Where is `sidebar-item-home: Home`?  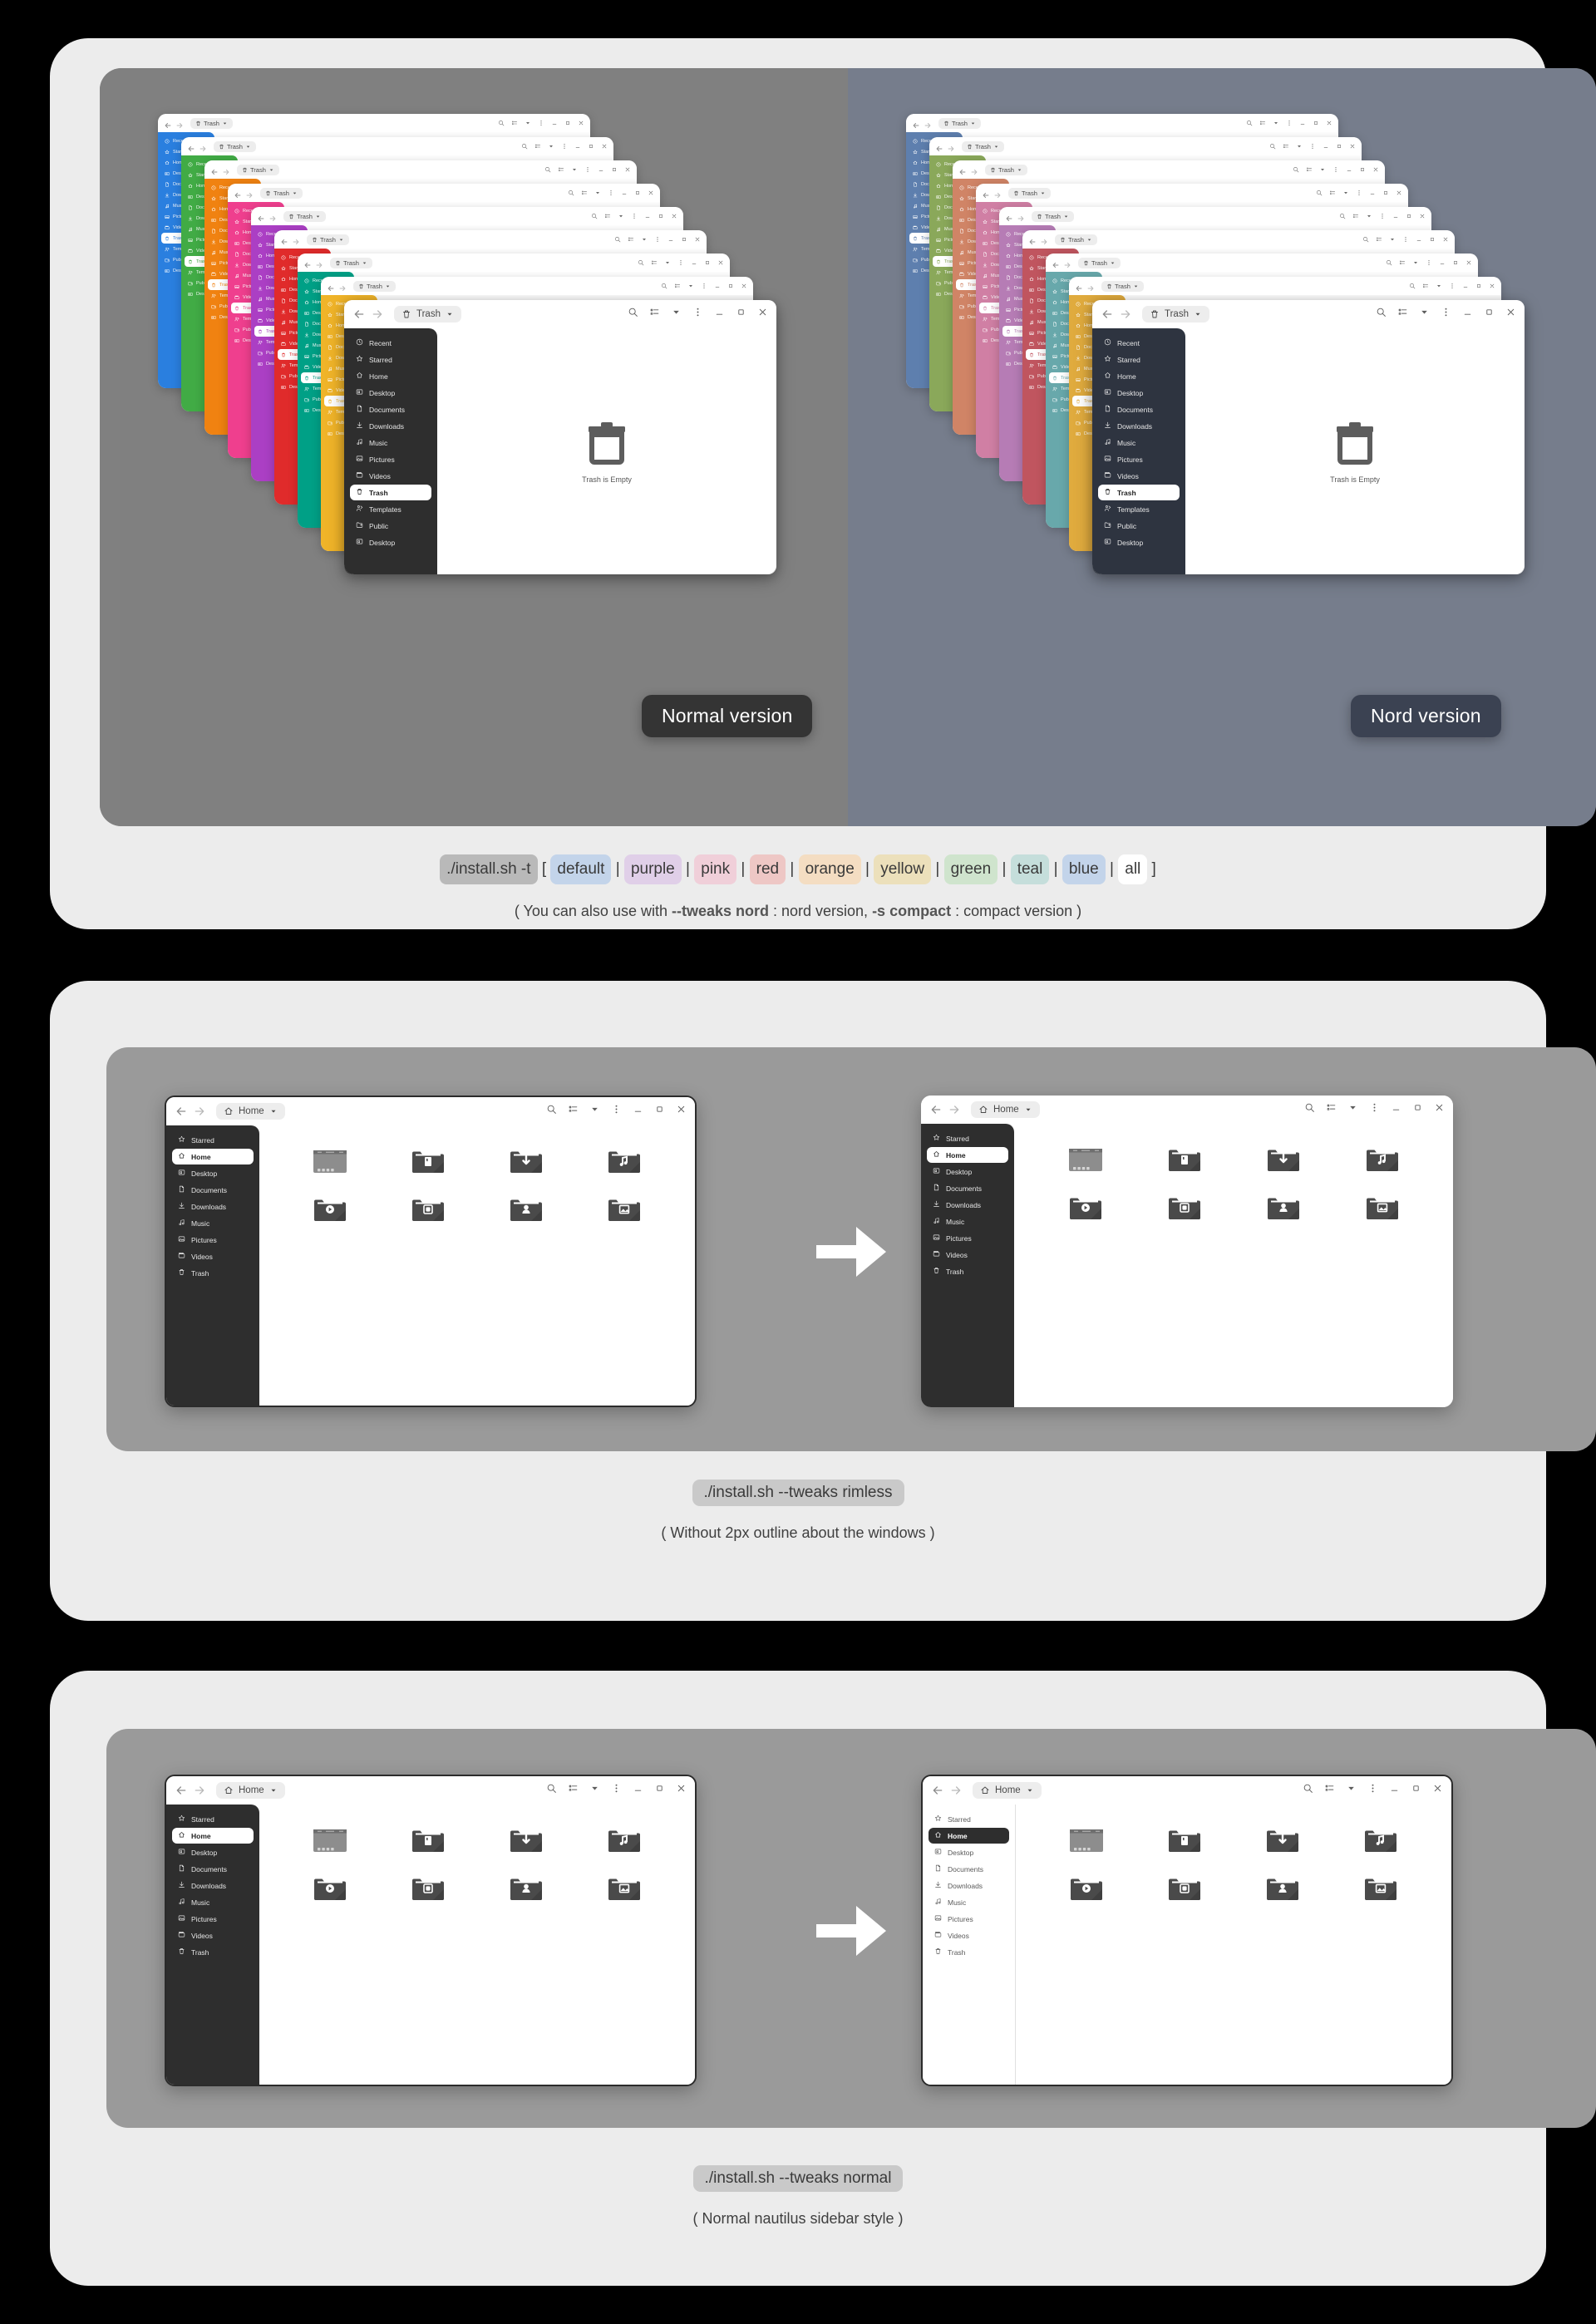
sidebar-item-home: Home is located at coordinates (969, 1836).